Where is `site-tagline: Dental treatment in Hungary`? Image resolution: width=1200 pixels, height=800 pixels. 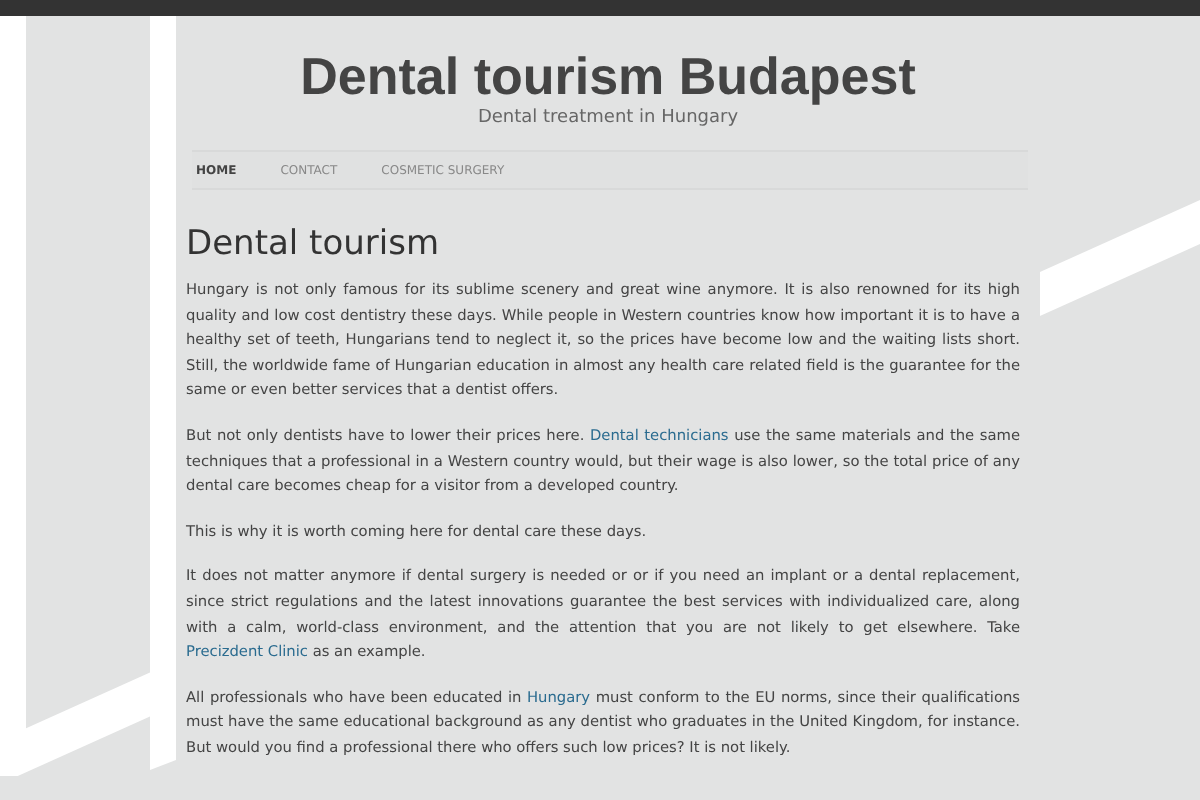 site-tagline: Dental treatment in Hungary is located at coordinates (608, 118).